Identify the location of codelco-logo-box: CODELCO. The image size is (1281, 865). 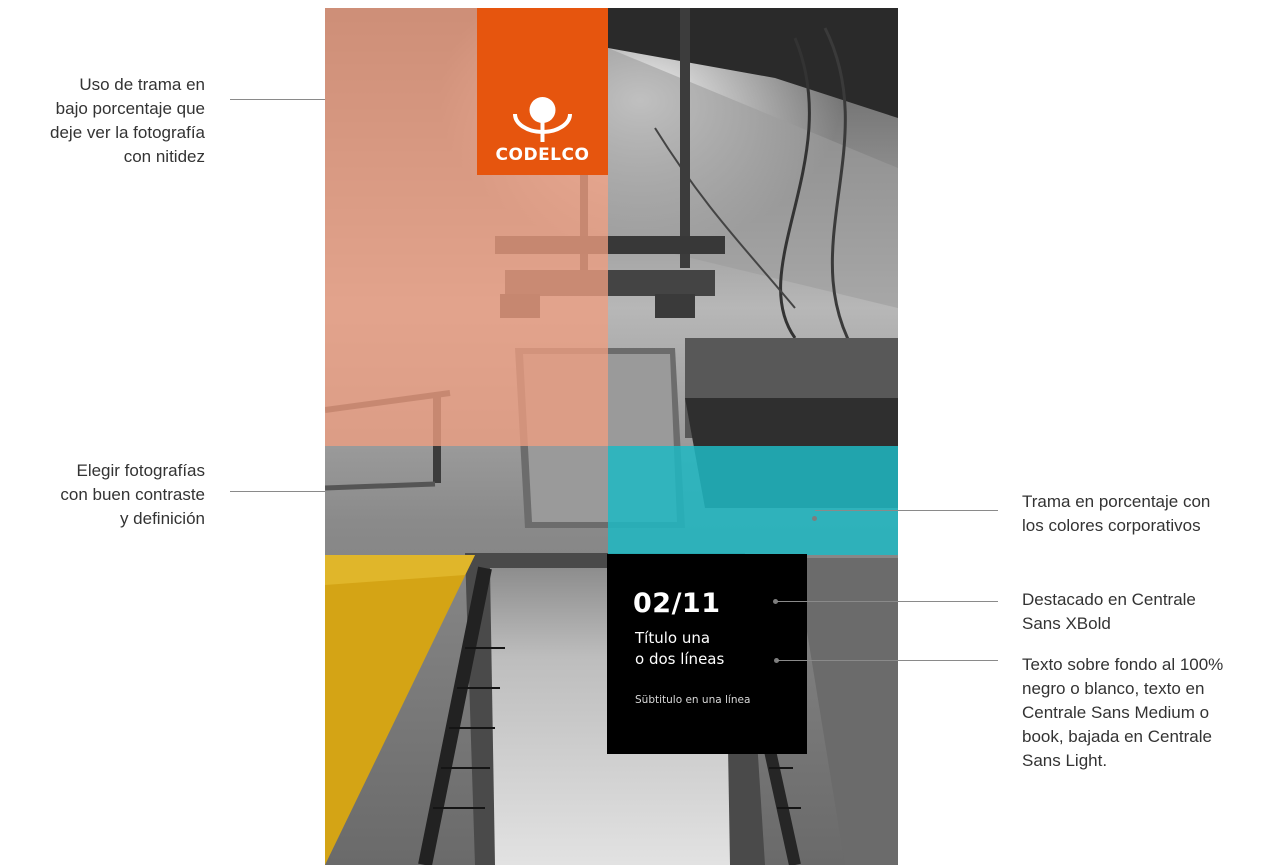
(542, 91).